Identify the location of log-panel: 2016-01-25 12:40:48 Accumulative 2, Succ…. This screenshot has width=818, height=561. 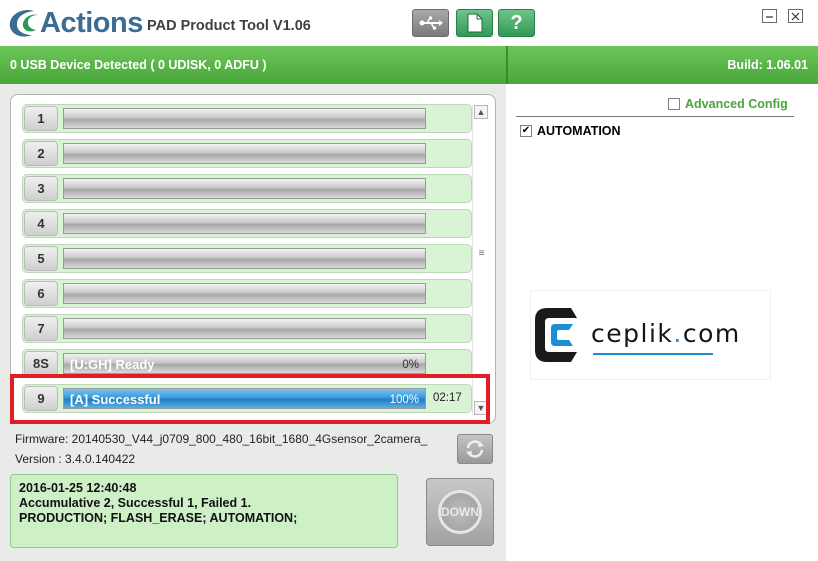
(204, 511).